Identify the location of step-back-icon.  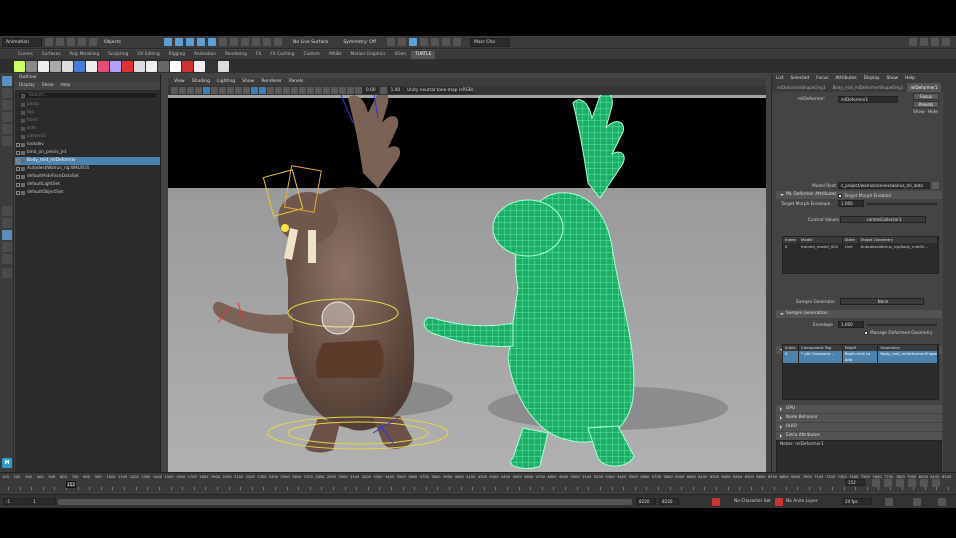
(888, 483).